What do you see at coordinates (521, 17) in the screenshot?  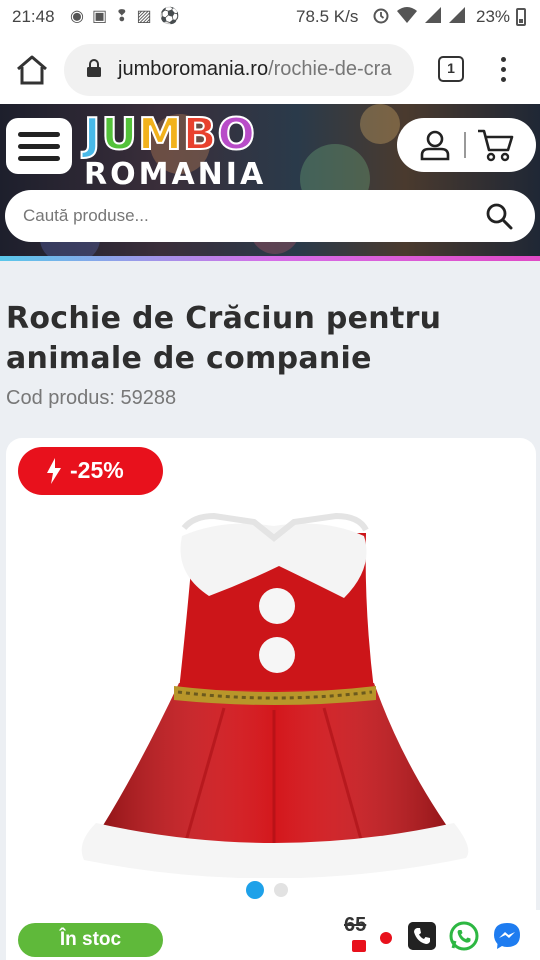 I see `battery-icon` at bounding box center [521, 17].